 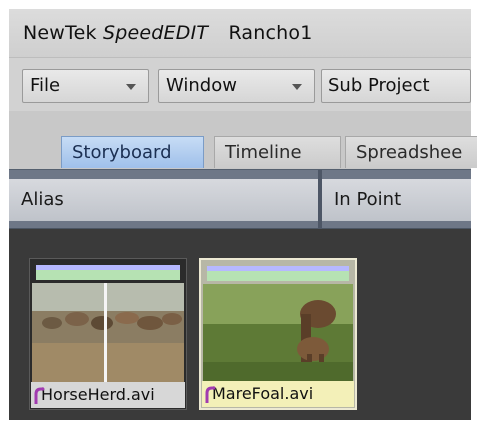 I want to click on sub-project-button: Sub Project, so click(x=396, y=86).